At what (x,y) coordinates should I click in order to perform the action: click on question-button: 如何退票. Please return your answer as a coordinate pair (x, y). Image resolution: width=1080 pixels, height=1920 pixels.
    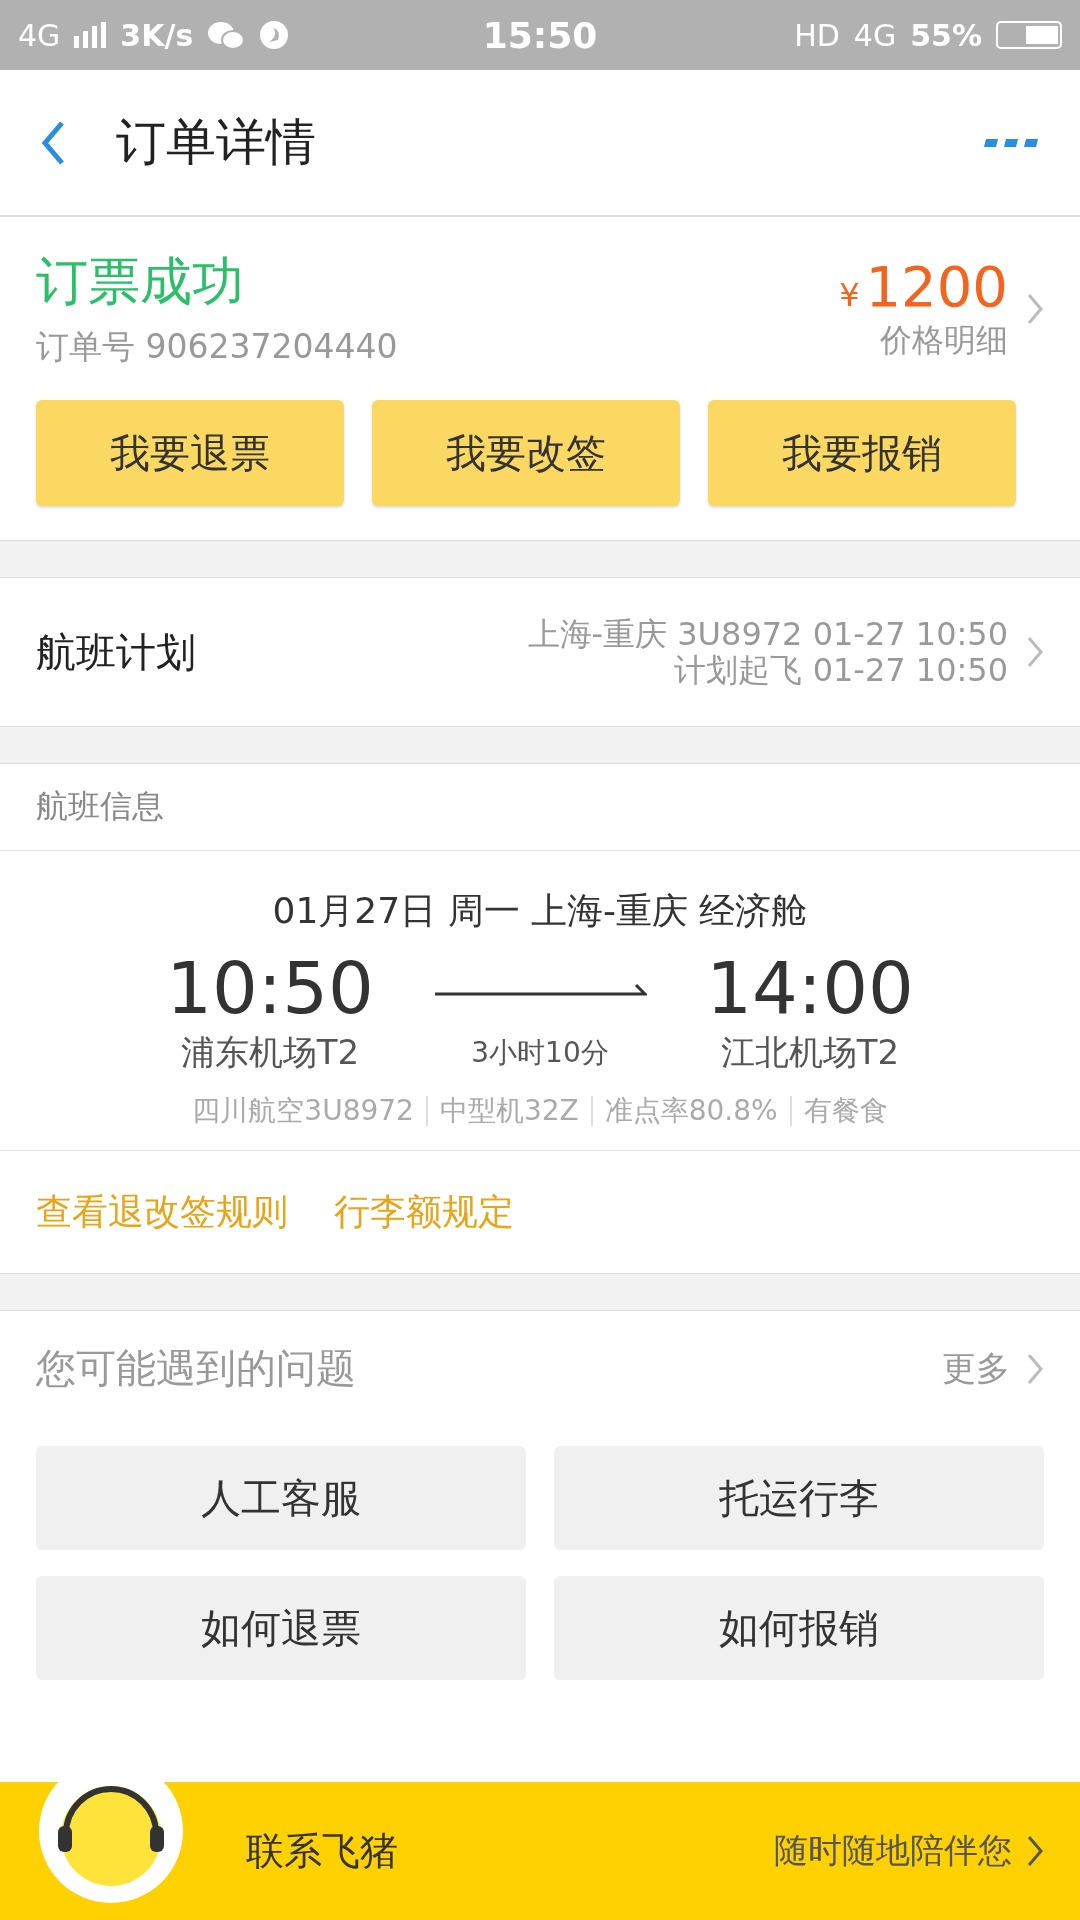
    Looking at the image, I should click on (281, 1628).